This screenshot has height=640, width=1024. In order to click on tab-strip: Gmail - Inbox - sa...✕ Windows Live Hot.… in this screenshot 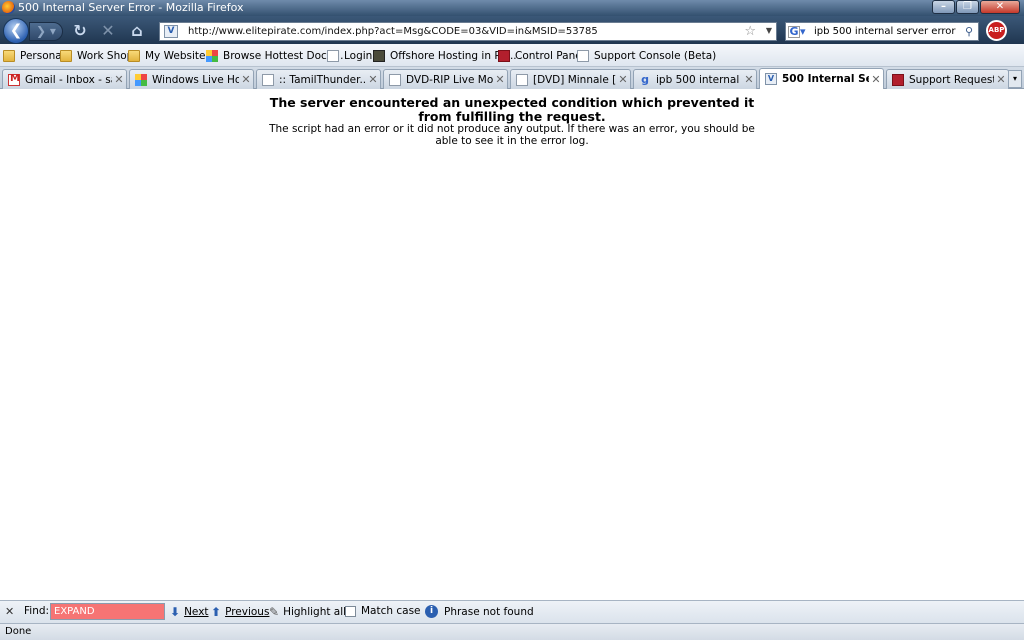, I will do `click(512, 78)`.